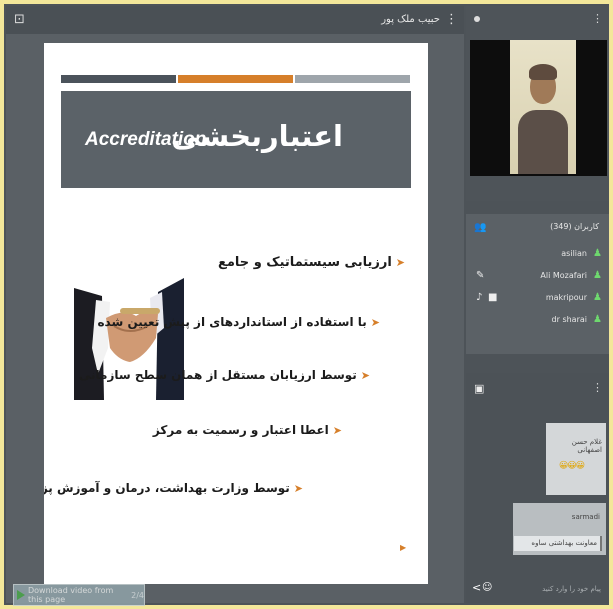 The height and width of the screenshot is (609, 613). I want to click on chat-text: معاونت بهداشتی ساوه, so click(558, 543).